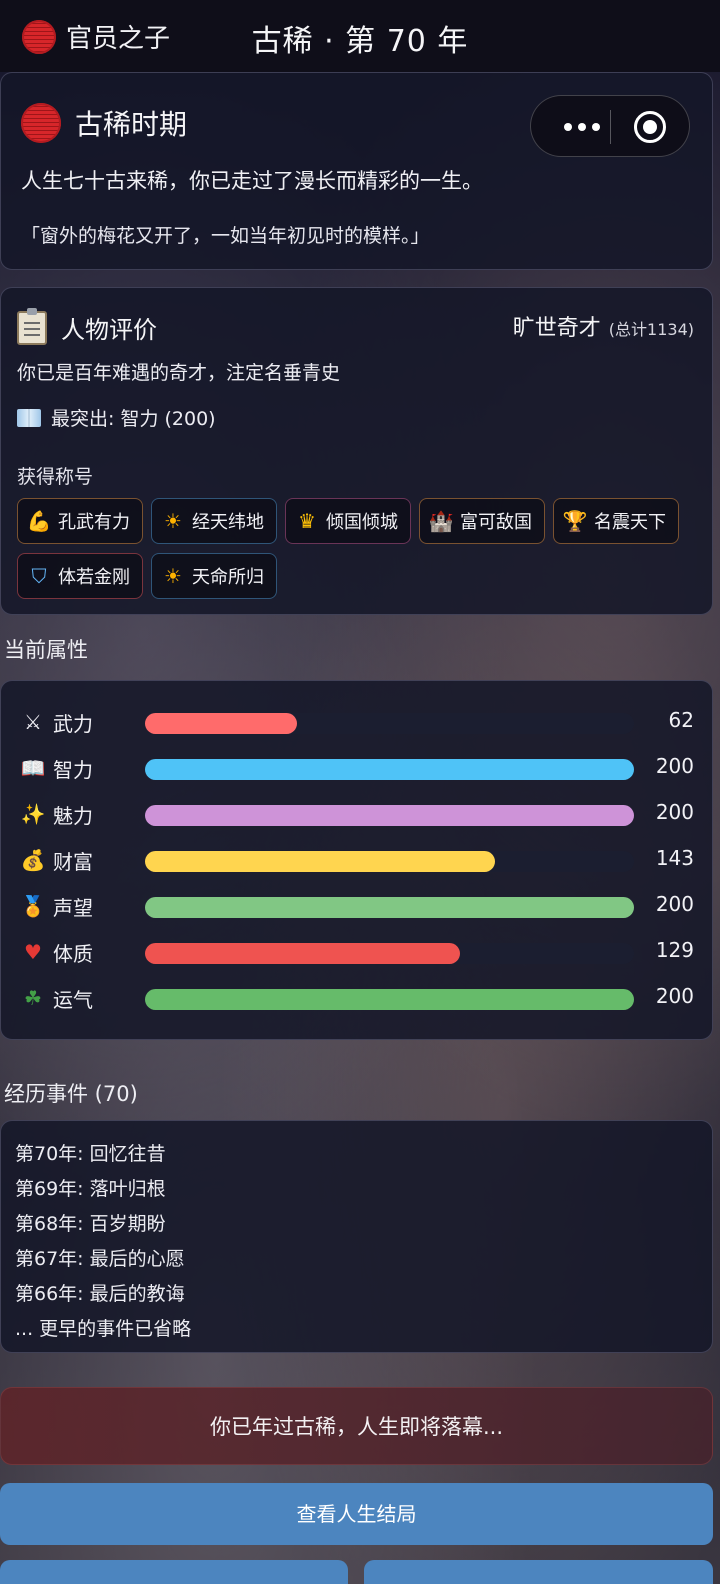  I want to click on title-badge: ☀ 天命所归, so click(214, 576).